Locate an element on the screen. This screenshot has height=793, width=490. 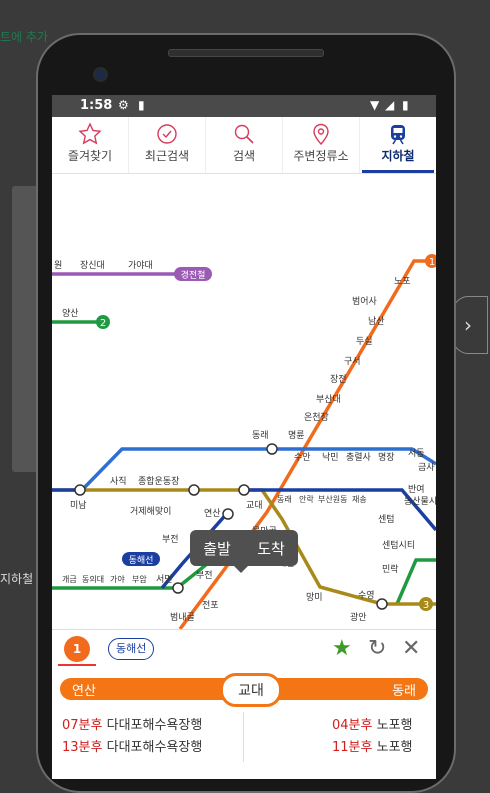
station-label: 종합운동장 is located at coordinates (158, 481).